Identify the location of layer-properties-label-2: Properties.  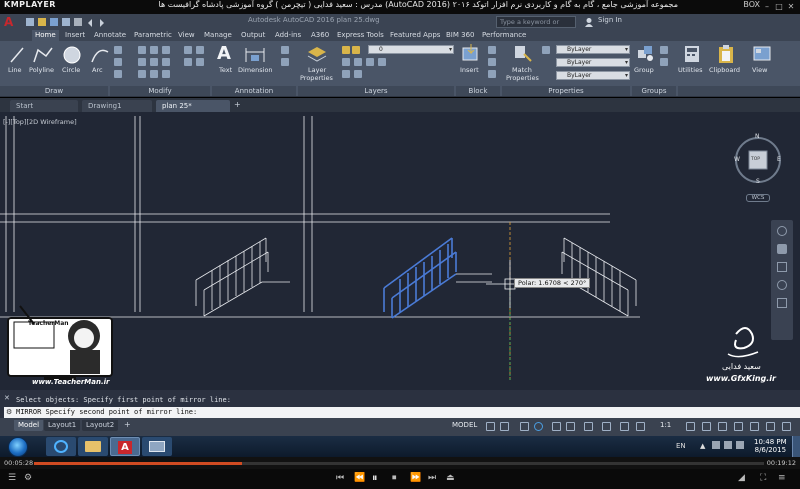
(316, 78).